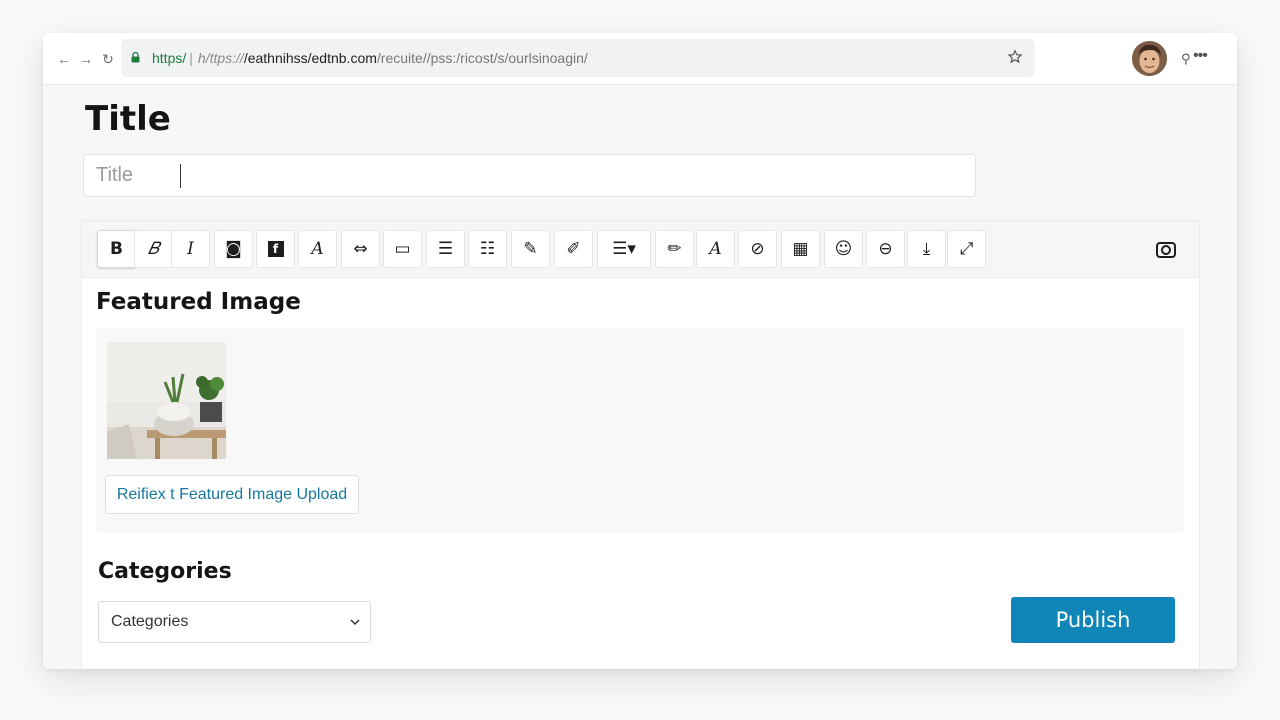  I want to click on text-caret, so click(180, 176).